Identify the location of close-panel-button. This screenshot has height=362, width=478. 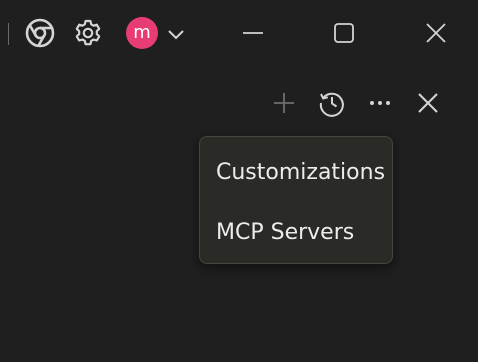
(428, 103).